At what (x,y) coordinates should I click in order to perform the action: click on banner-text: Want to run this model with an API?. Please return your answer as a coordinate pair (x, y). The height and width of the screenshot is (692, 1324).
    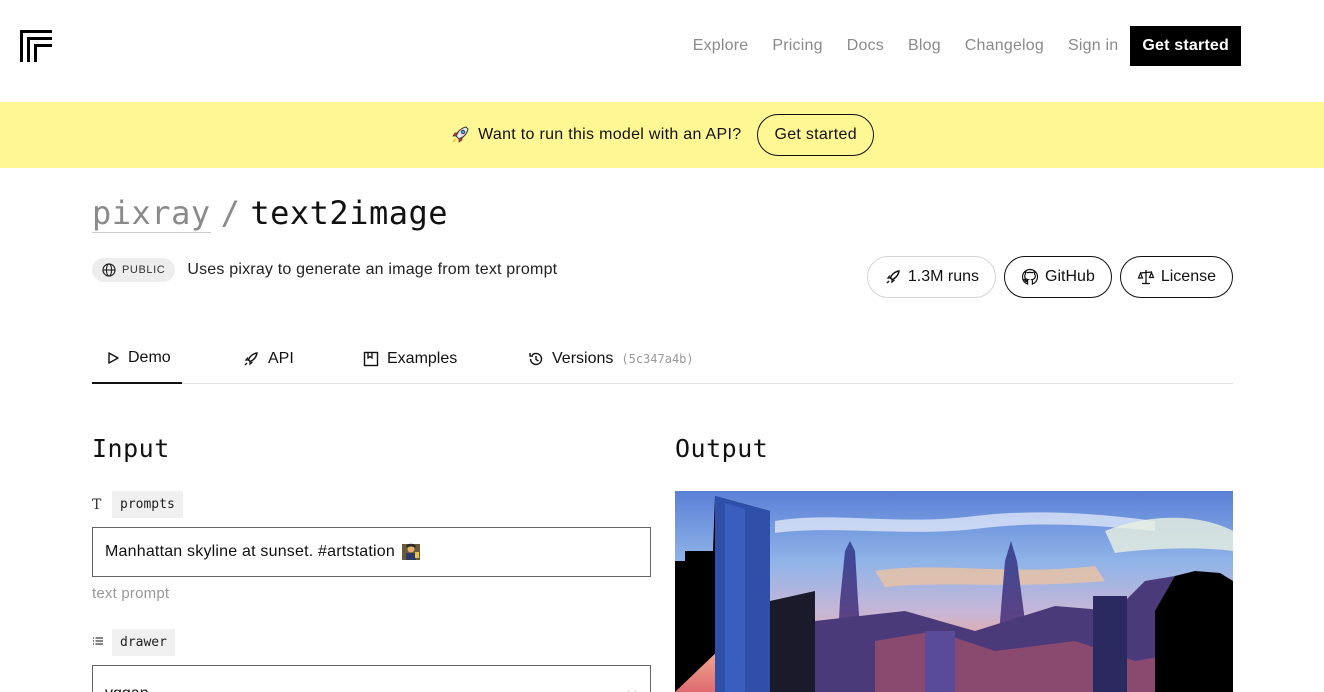
    Looking at the image, I should click on (610, 134).